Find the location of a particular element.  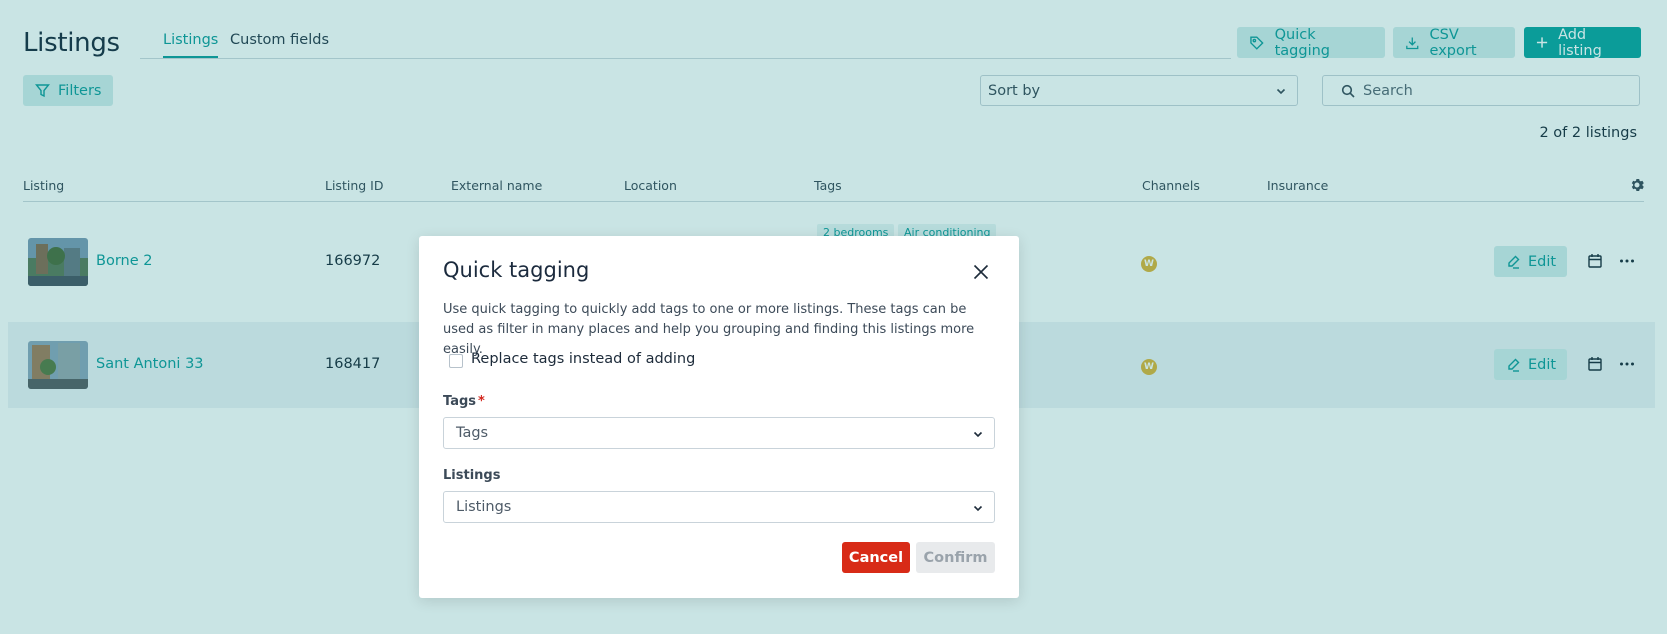

required-marker: * is located at coordinates (481, 401).